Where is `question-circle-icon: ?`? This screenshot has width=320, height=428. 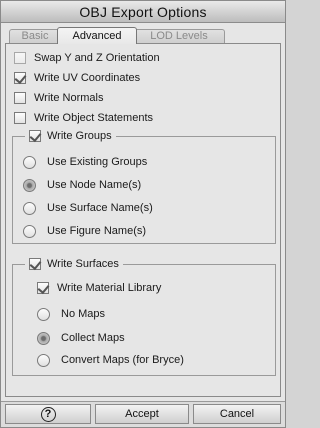 question-circle-icon: ? is located at coordinates (48, 414).